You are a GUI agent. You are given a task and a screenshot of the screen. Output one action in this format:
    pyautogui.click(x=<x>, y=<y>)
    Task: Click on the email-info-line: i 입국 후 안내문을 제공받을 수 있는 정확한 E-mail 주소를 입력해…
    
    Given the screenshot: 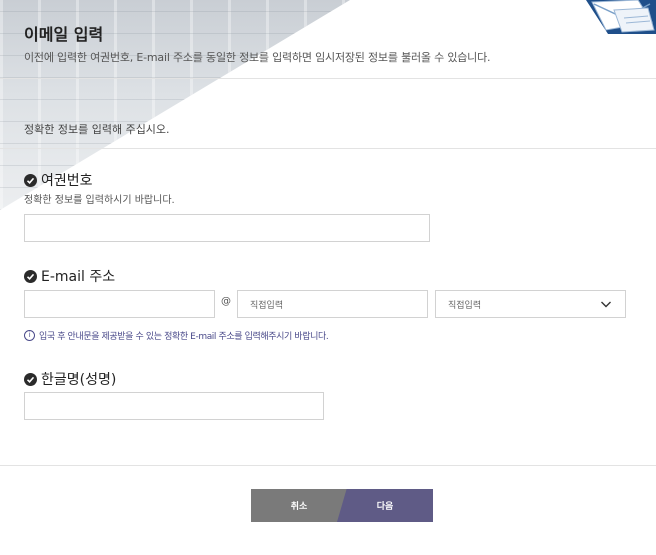 What is the action you would take?
    pyautogui.click(x=176, y=335)
    